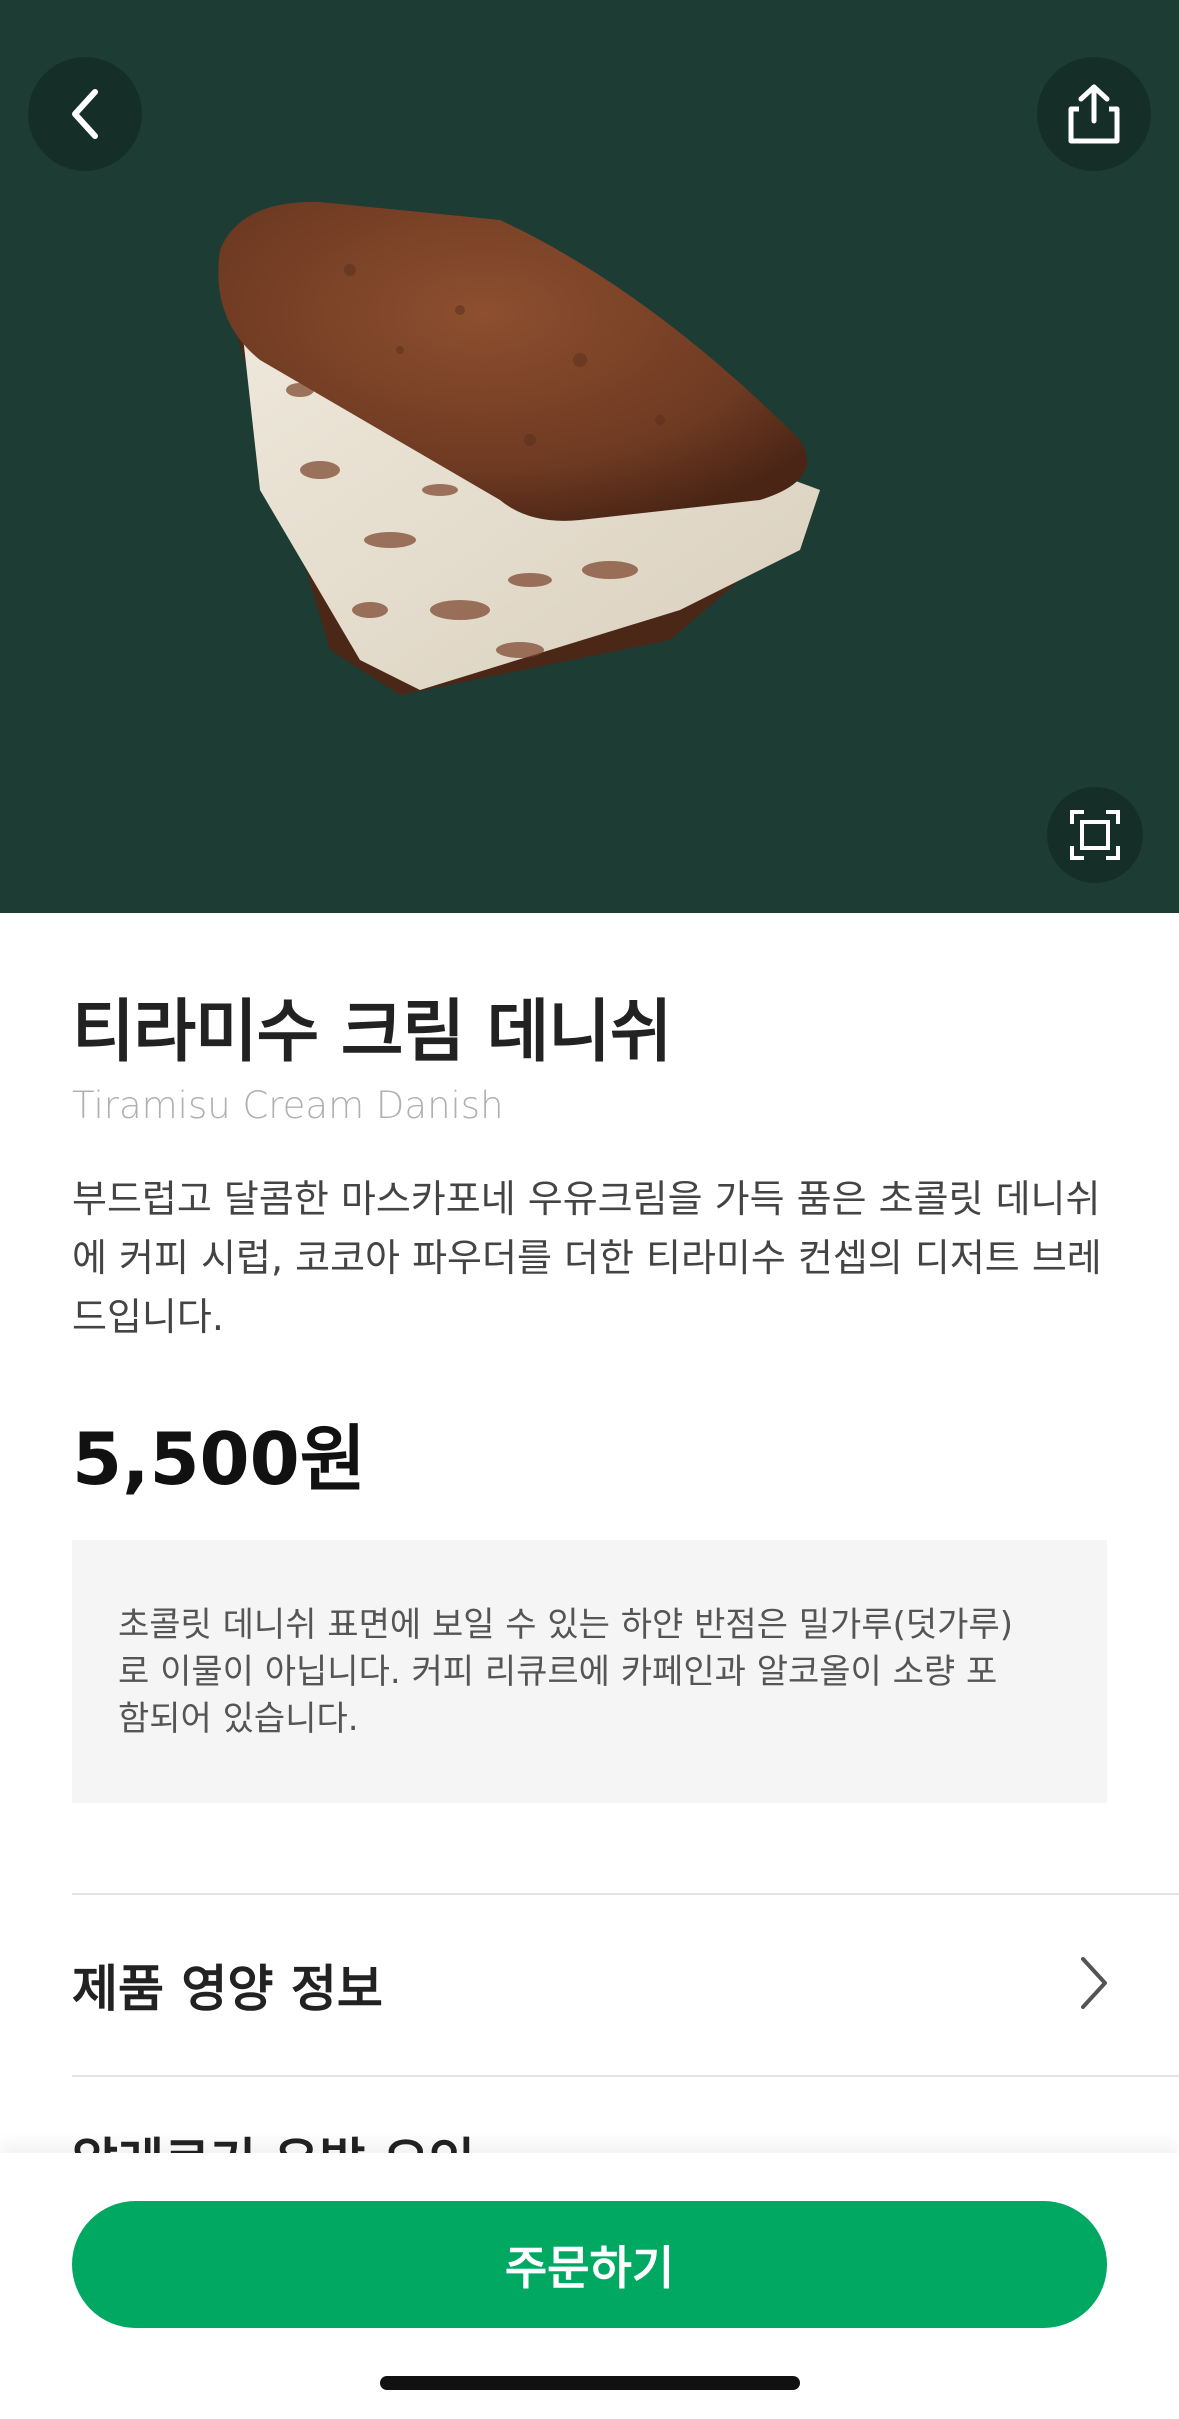  I want to click on order-button: 주문하기, so click(589, 2264).